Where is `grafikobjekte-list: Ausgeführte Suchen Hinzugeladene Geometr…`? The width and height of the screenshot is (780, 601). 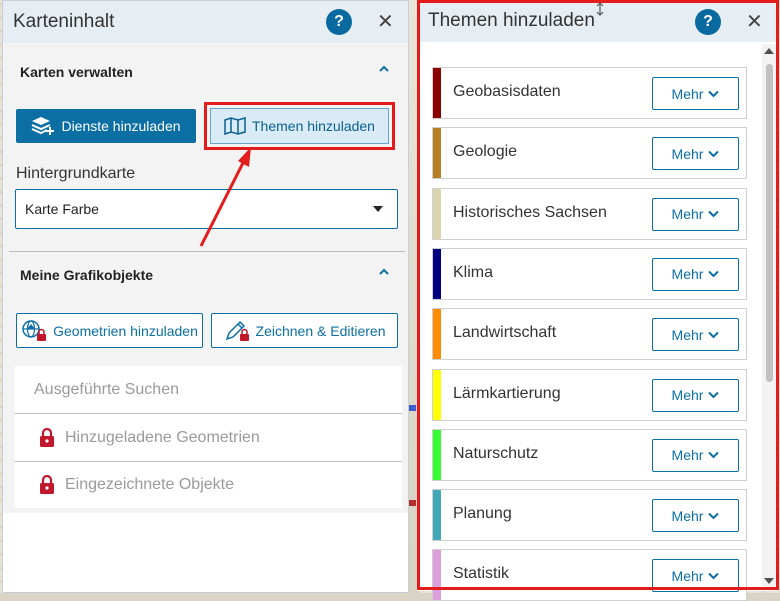 grafikobjekte-list: Ausgeführte Suchen Hinzugeladene Geometr… is located at coordinates (208, 437).